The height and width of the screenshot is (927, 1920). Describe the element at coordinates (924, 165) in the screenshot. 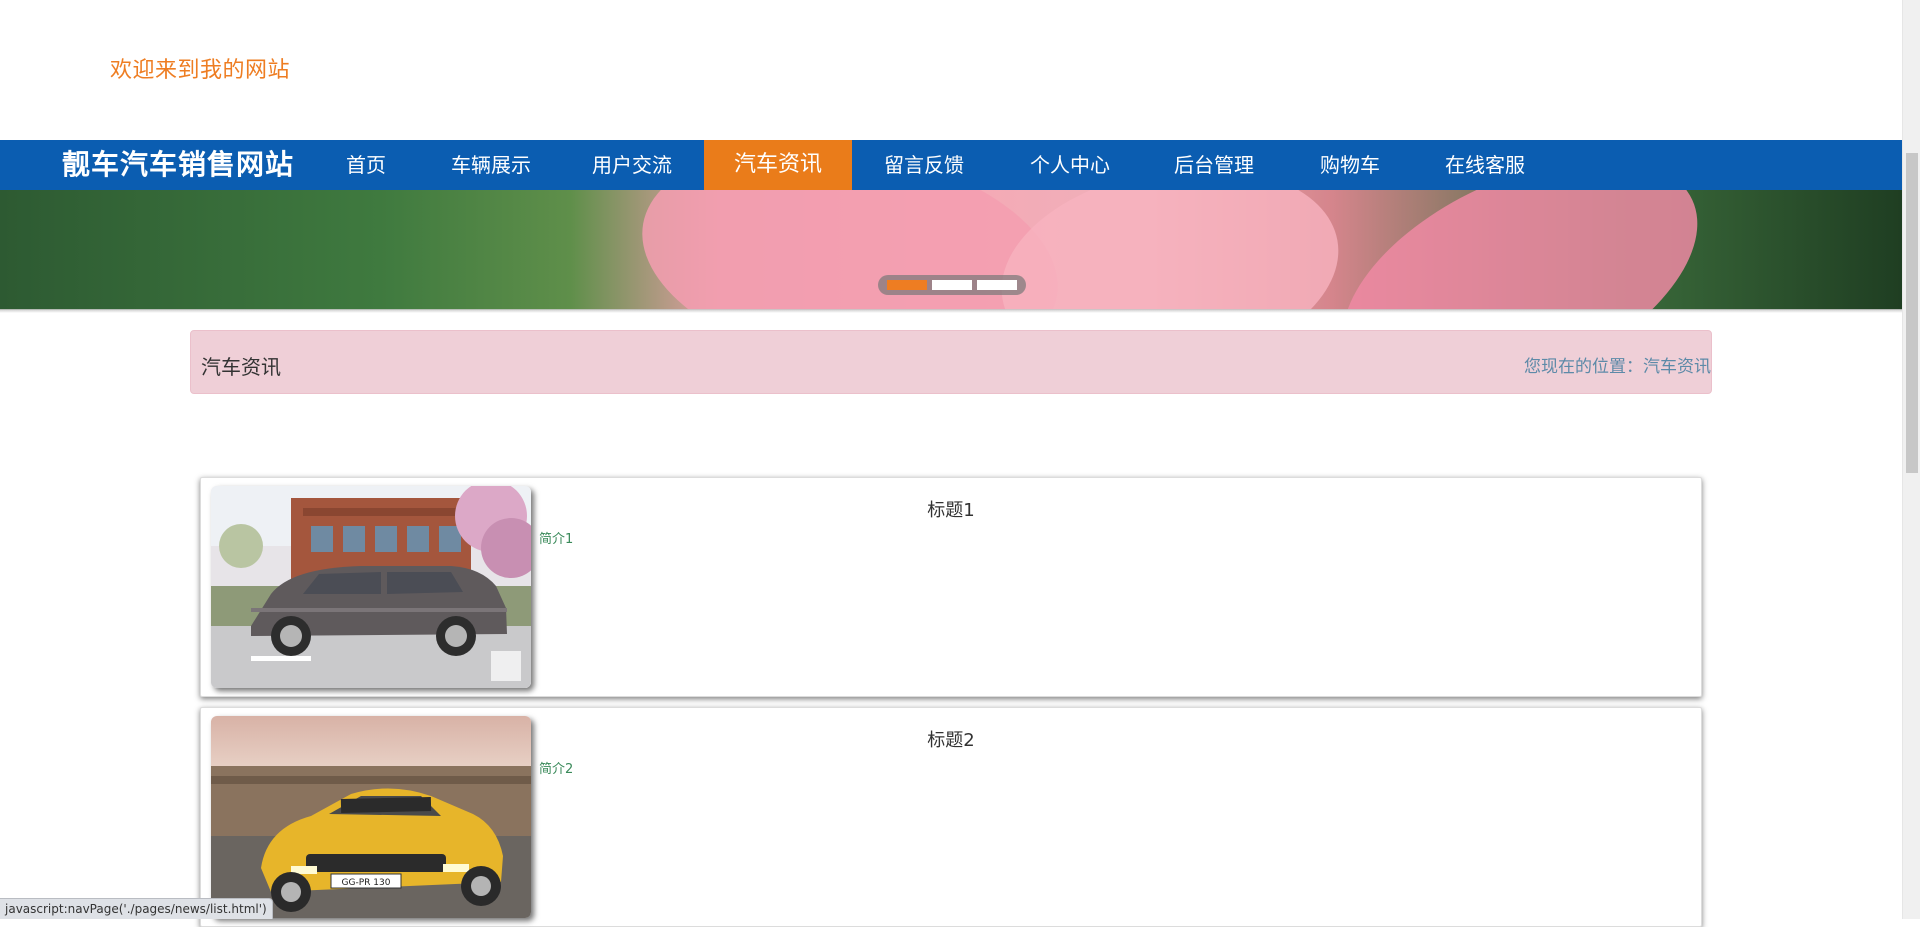

I see `nav-item-feedback: 留言反馈` at that location.